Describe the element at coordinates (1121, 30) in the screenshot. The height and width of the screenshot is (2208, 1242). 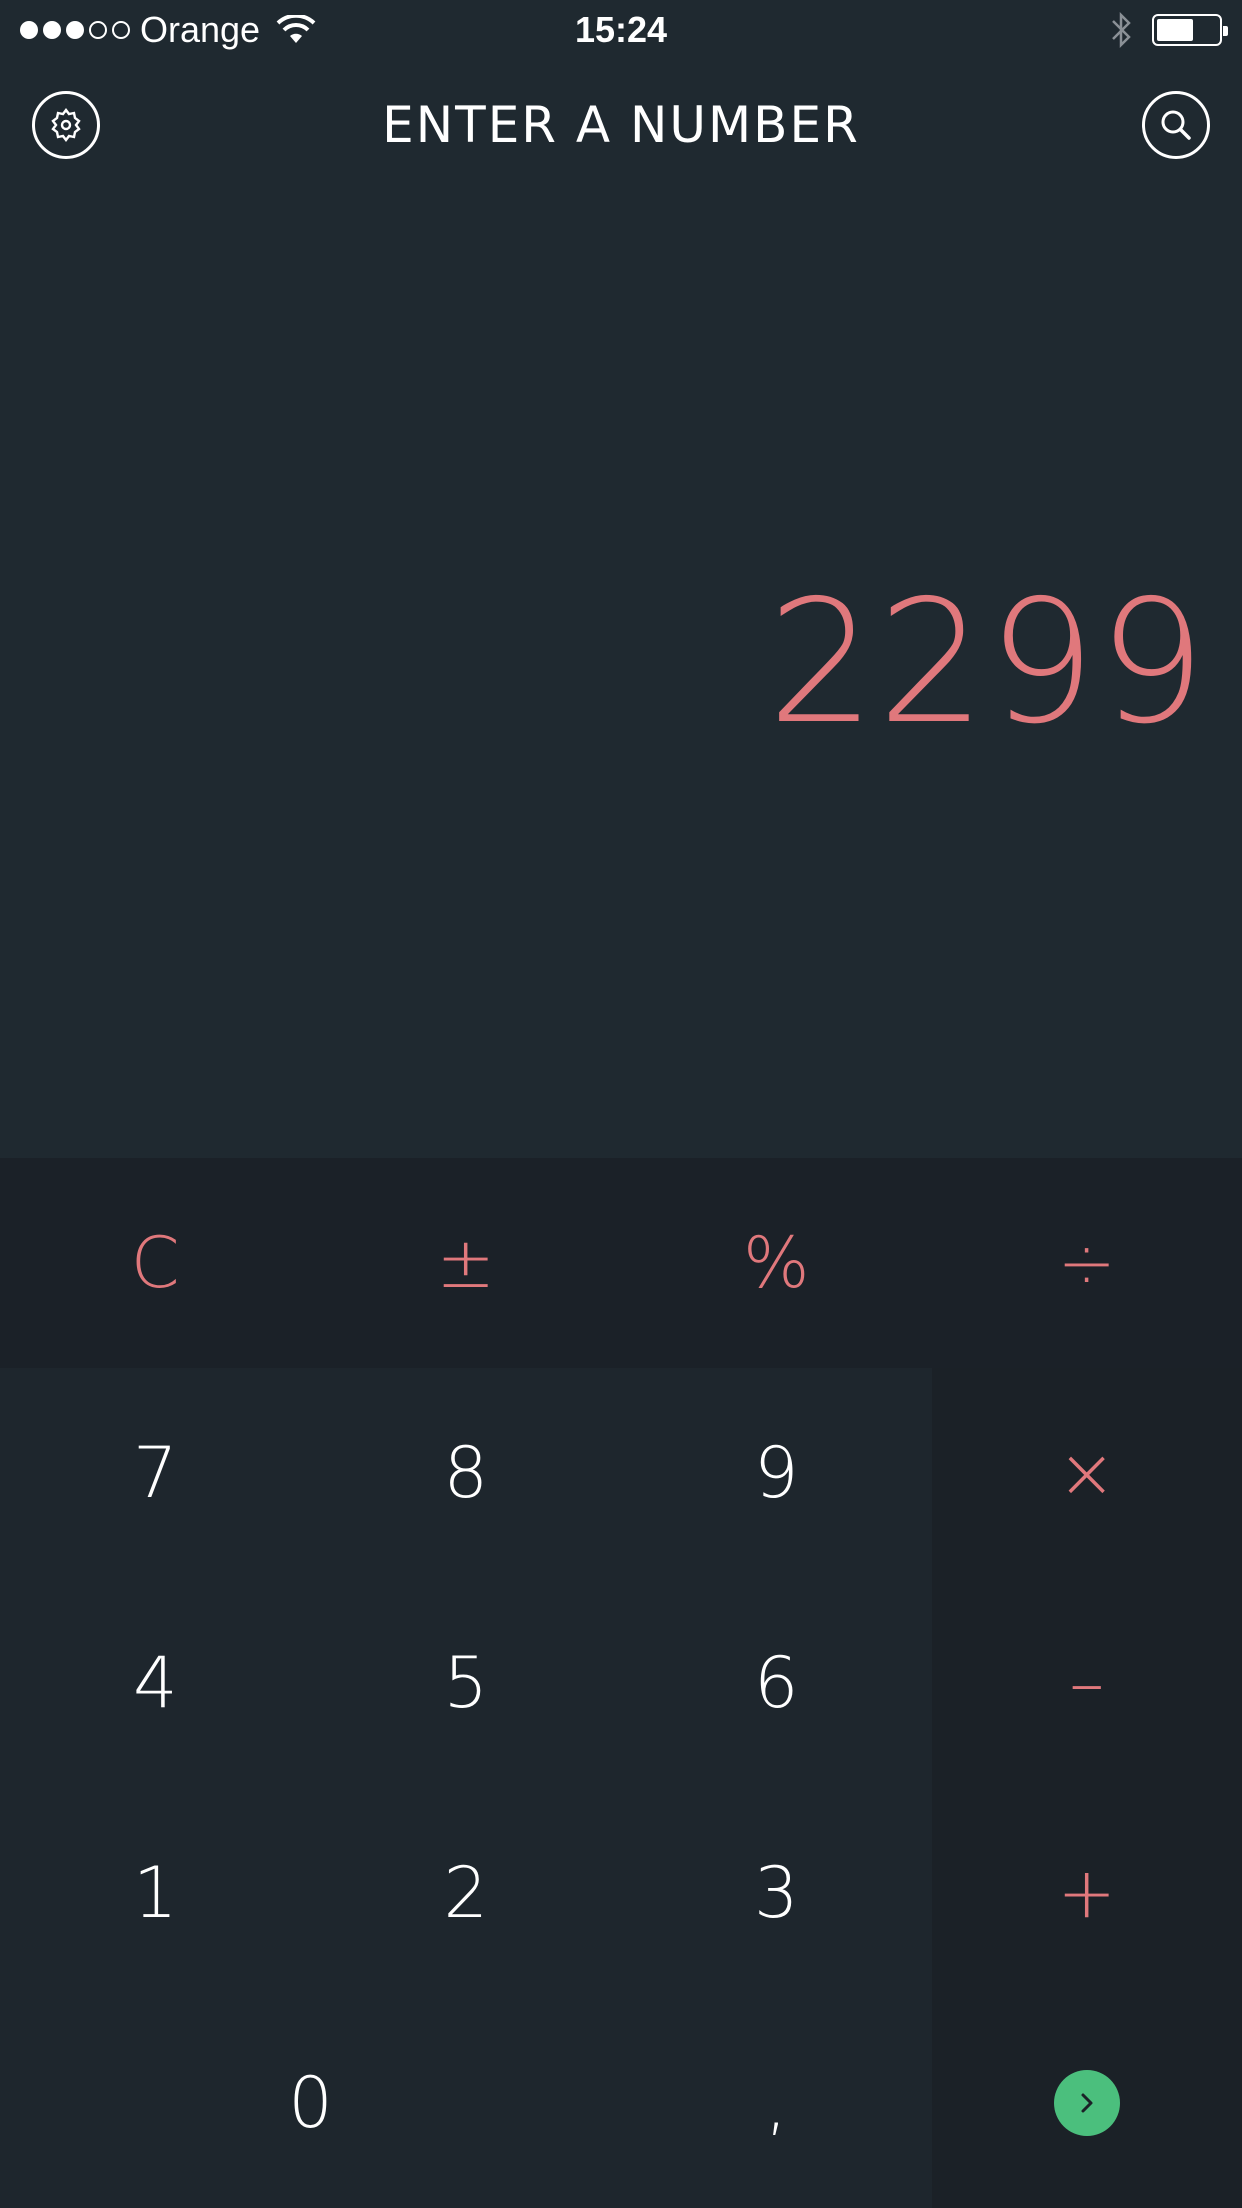
I see `bluetooth-icon` at that location.